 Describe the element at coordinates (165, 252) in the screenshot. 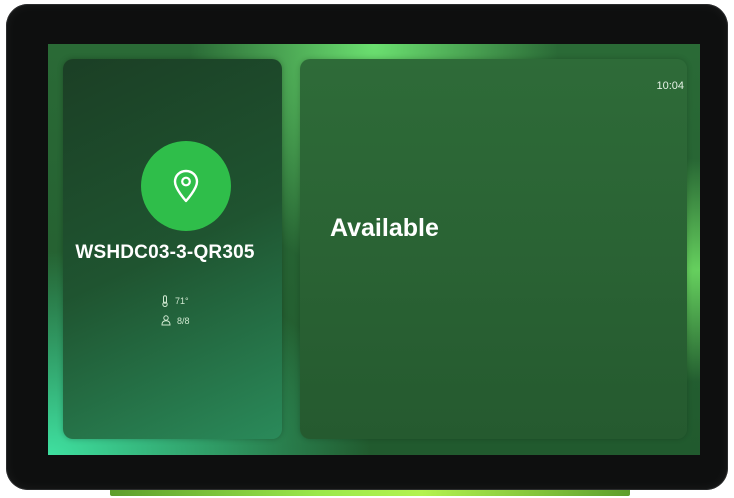

I see `room-name: WSHDC03-3-QR305` at that location.